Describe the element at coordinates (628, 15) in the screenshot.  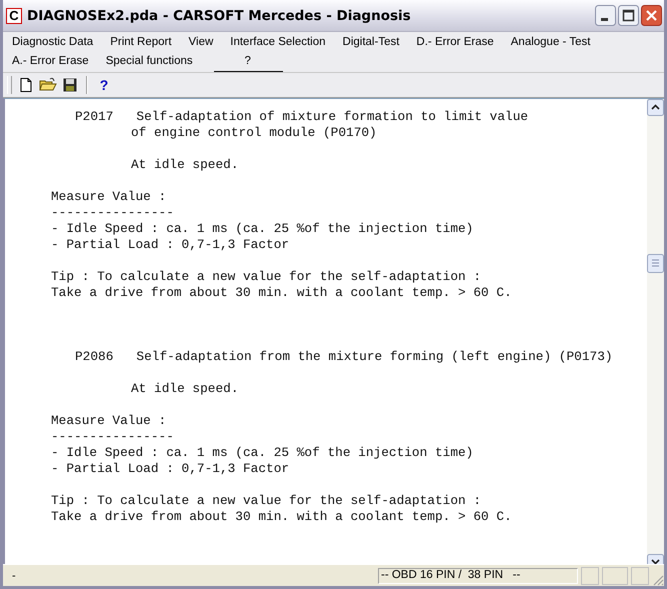
I see `maximize-button` at that location.